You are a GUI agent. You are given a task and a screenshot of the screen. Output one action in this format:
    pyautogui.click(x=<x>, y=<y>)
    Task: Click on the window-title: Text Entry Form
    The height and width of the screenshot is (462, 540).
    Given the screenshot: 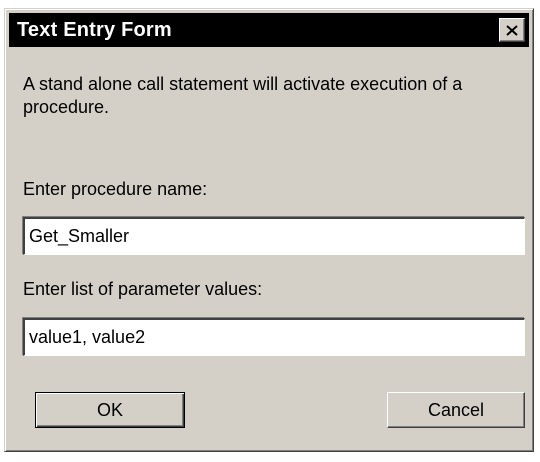 What is the action you would take?
    pyautogui.click(x=94, y=30)
    